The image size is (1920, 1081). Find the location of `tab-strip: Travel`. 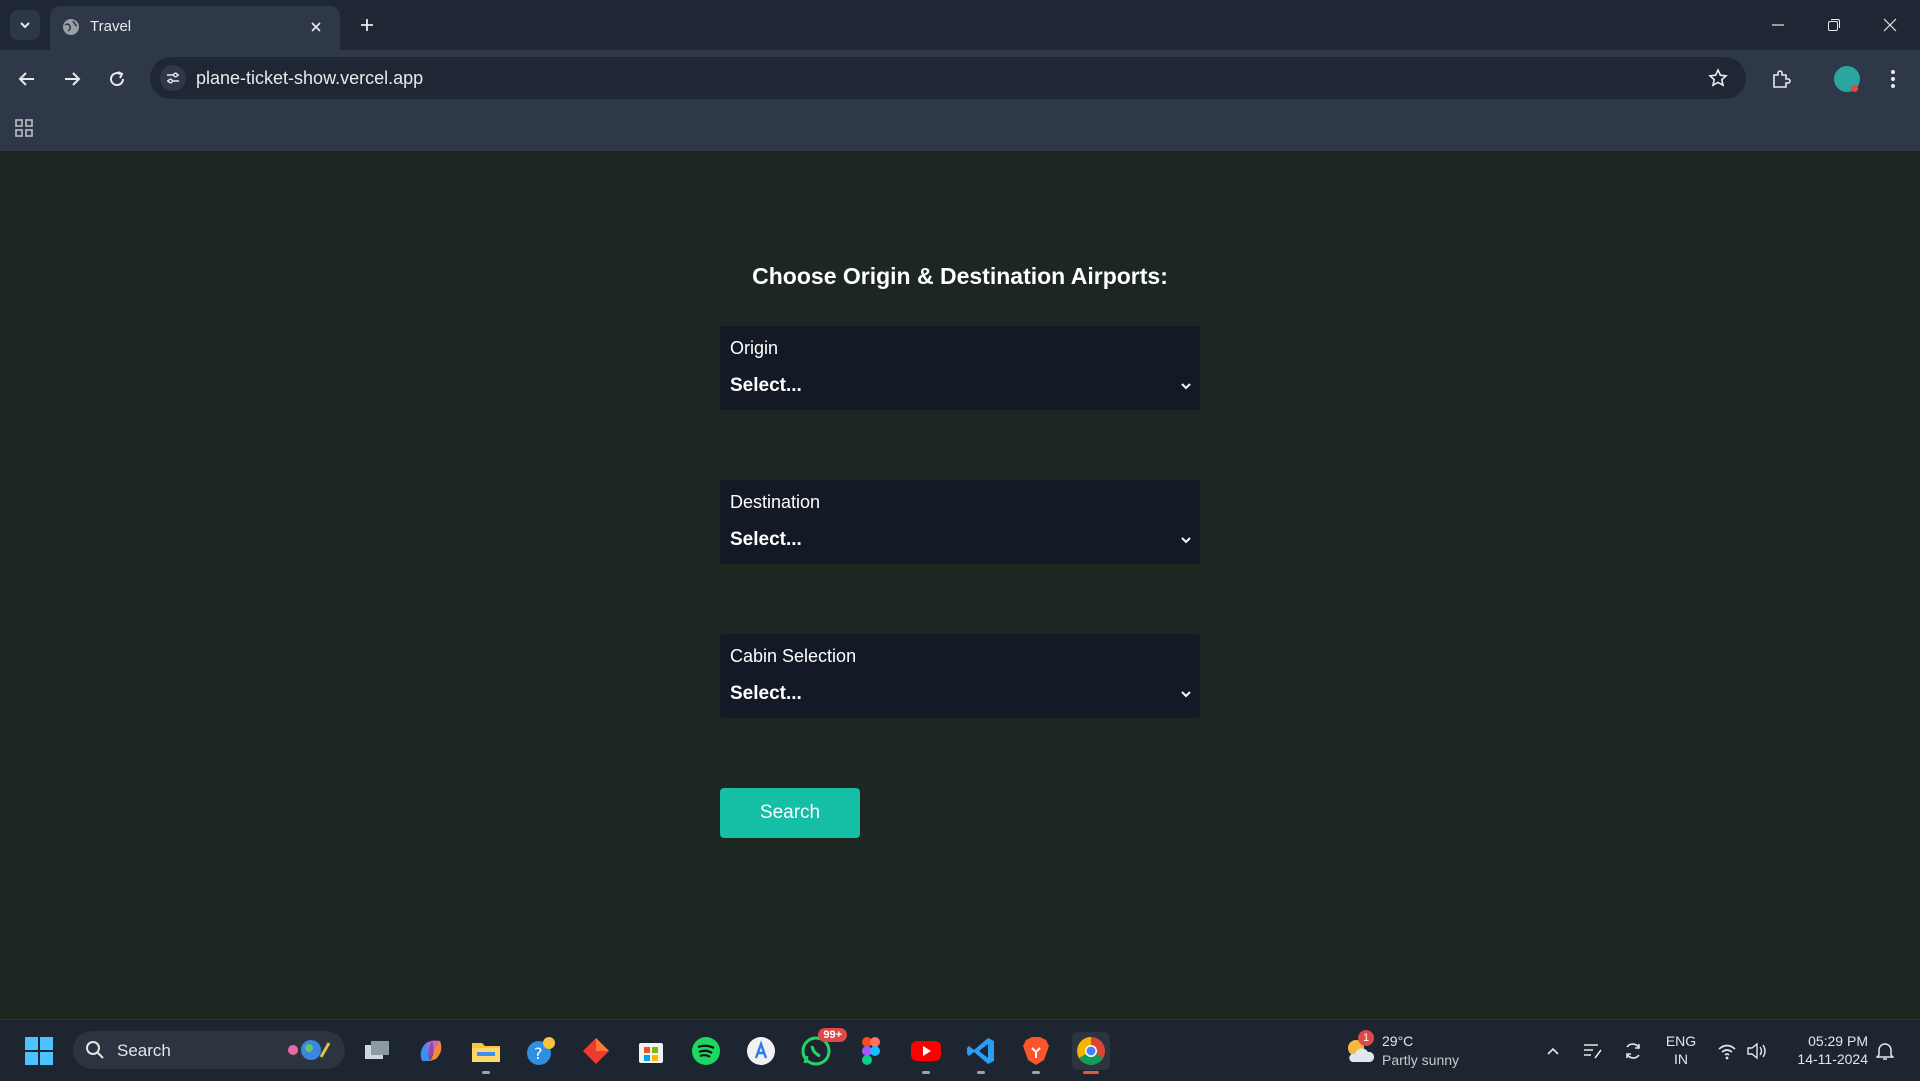

tab-strip: Travel is located at coordinates (960, 25).